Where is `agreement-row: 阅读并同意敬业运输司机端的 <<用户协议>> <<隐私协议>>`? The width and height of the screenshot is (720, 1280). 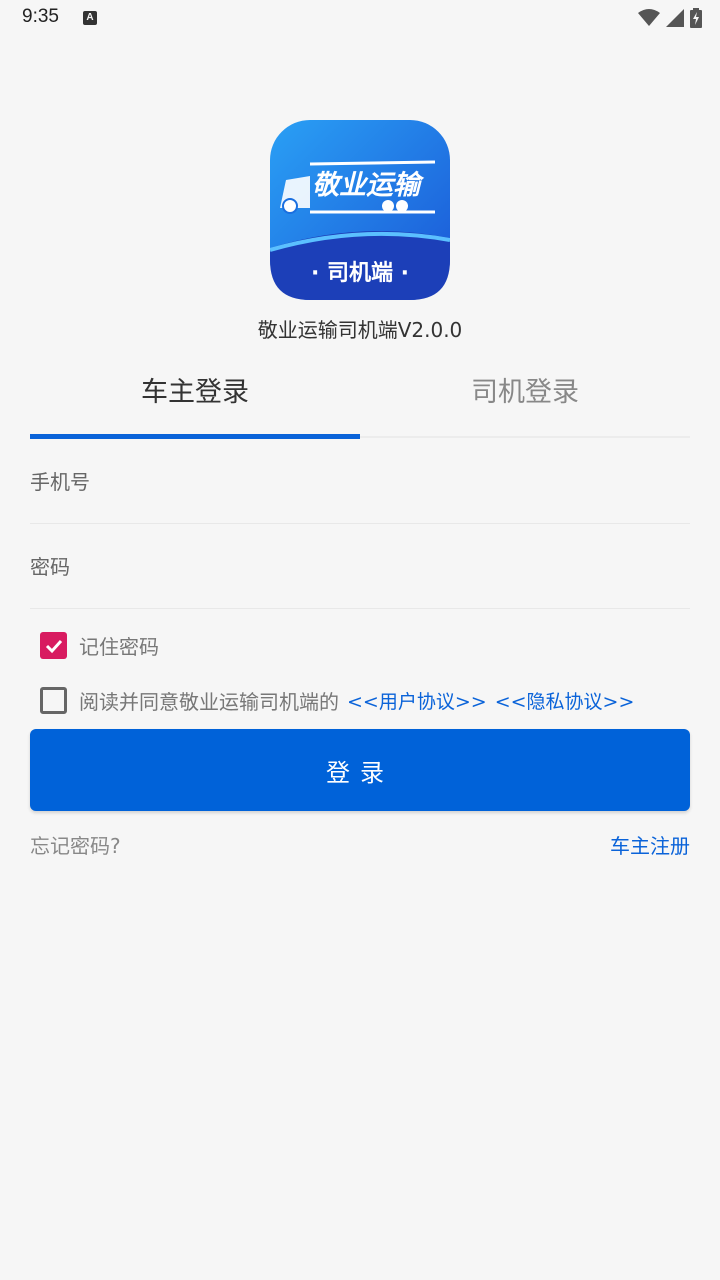
agreement-row: 阅读并同意敬业运输司机端的 <<用户协议>> <<隐私协议>> is located at coordinates (337, 700).